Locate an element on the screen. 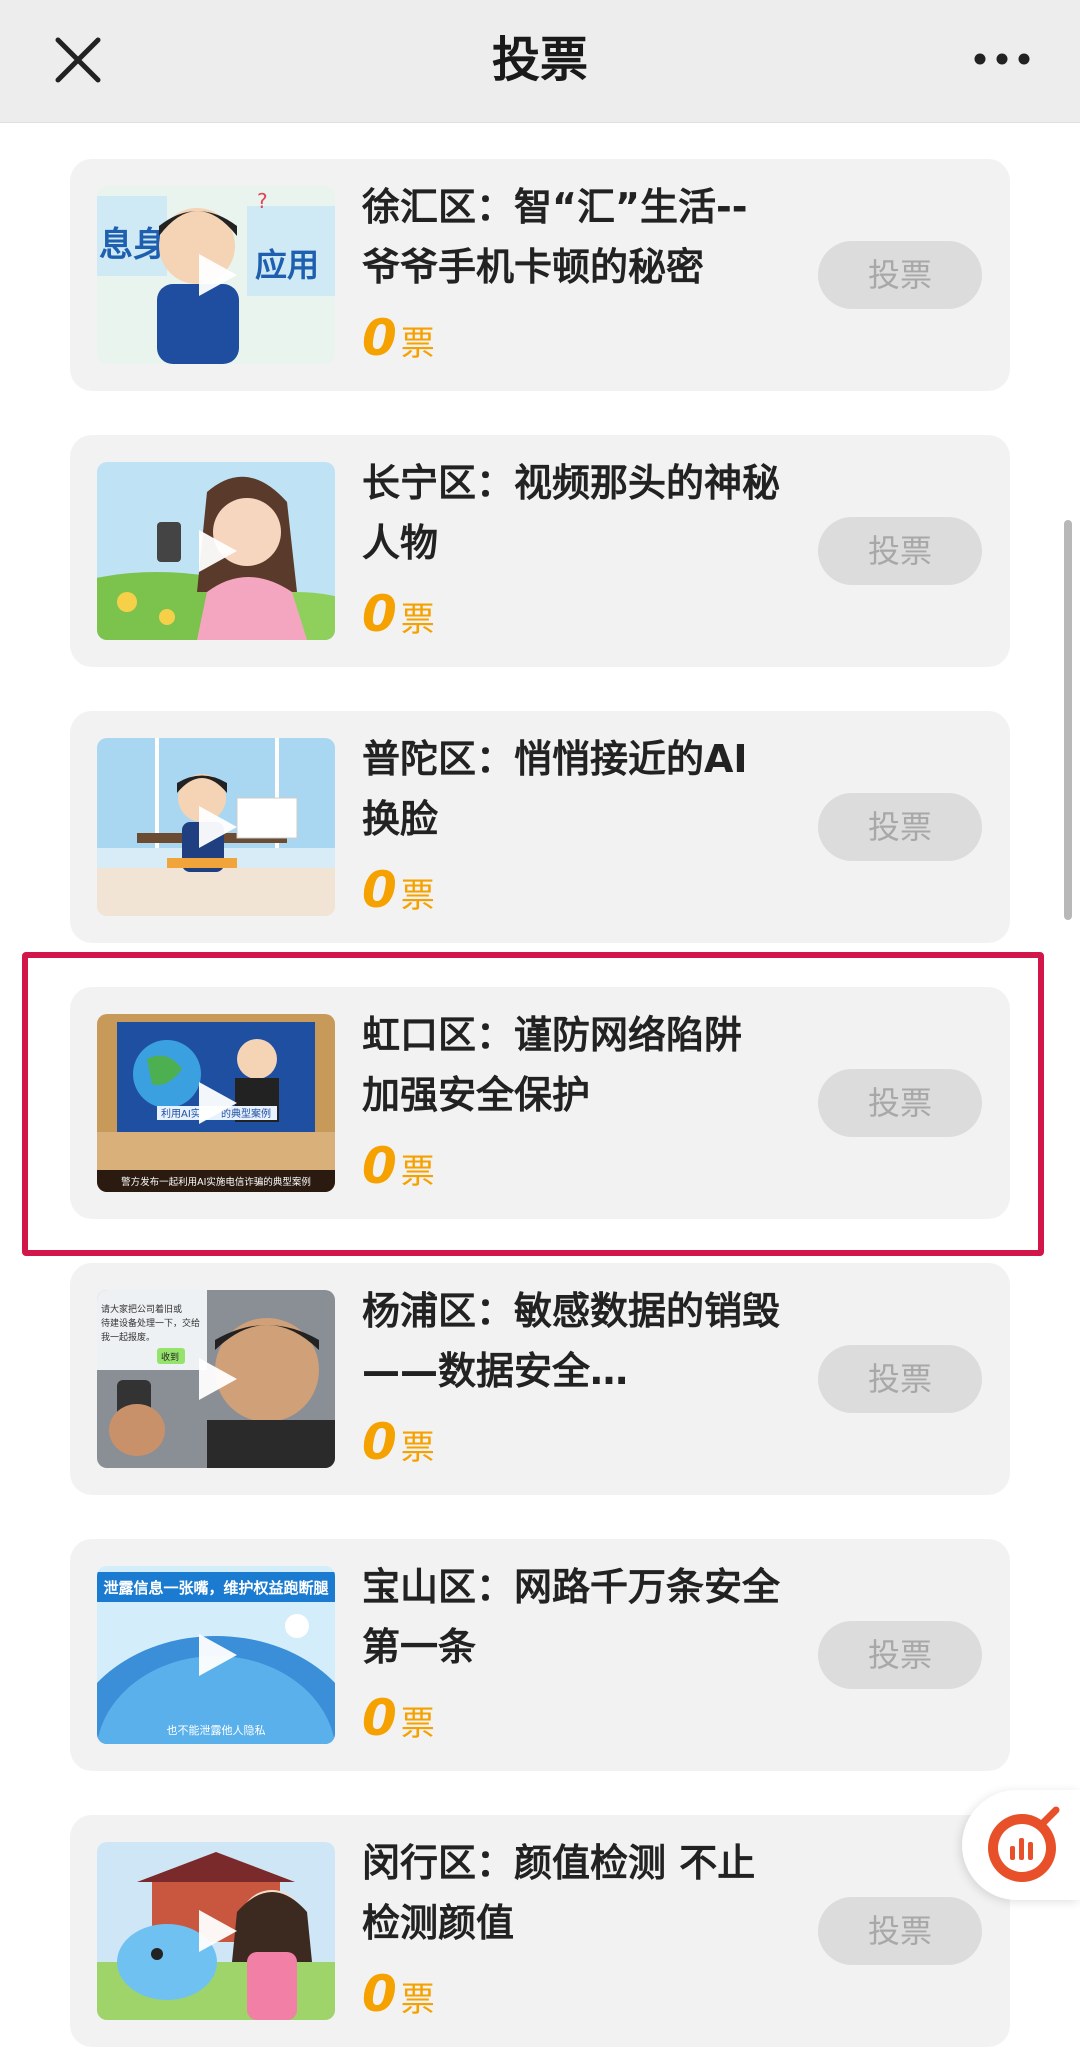 The height and width of the screenshot is (2060, 1080). thumb-text: 泄露信息一张嘴，维护权益跑断腿 is located at coordinates (215, 1588).